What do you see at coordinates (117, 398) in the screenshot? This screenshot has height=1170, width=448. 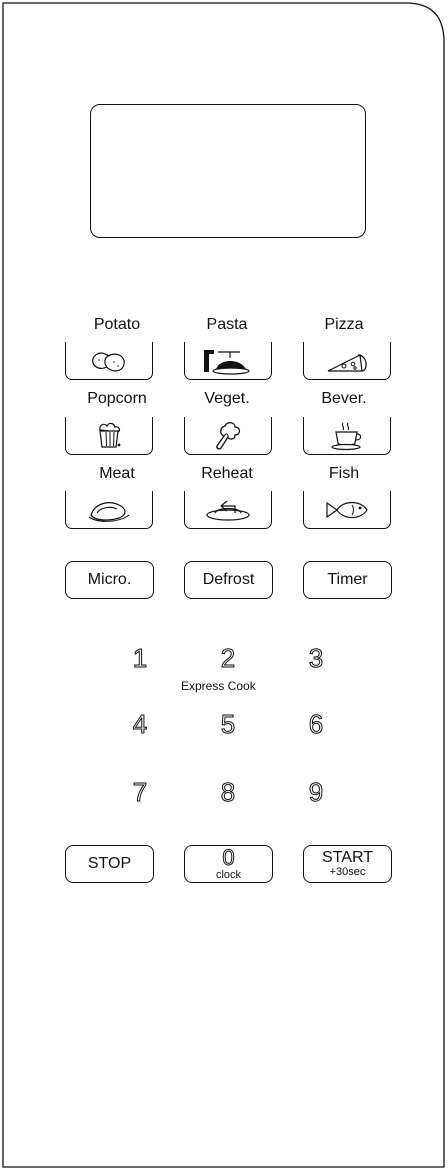 I see `preset-label-popcorn: Popcorn` at bounding box center [117, 398].